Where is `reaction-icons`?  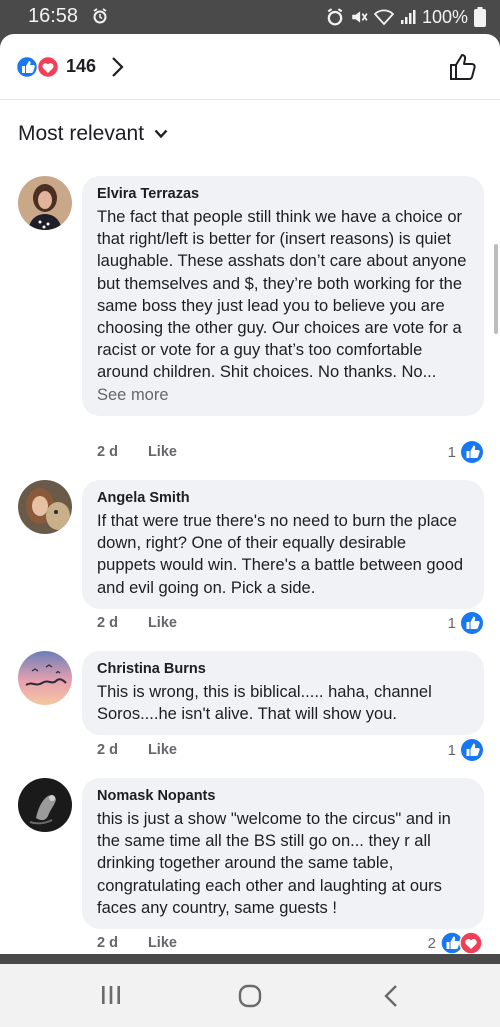
reaction-icons is located at coordinates (39, 67).